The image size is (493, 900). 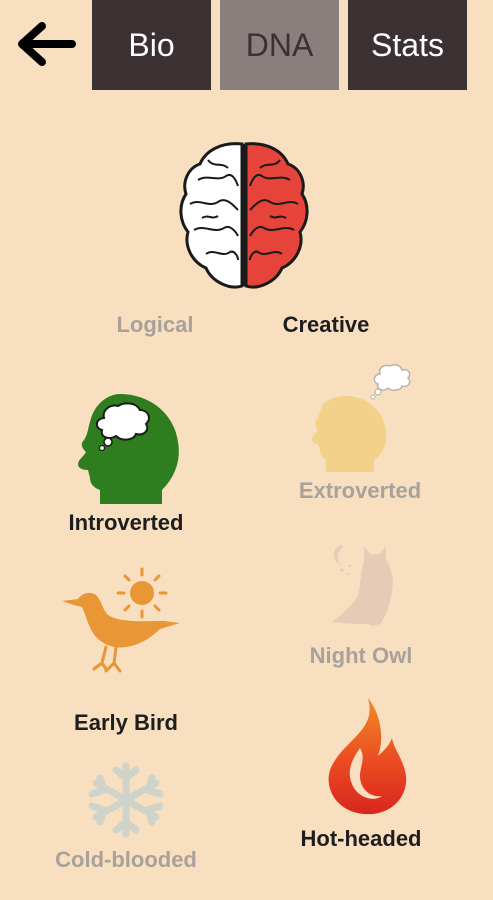 I want to click on tab-stats: Stats, so click(x=407, y=45).